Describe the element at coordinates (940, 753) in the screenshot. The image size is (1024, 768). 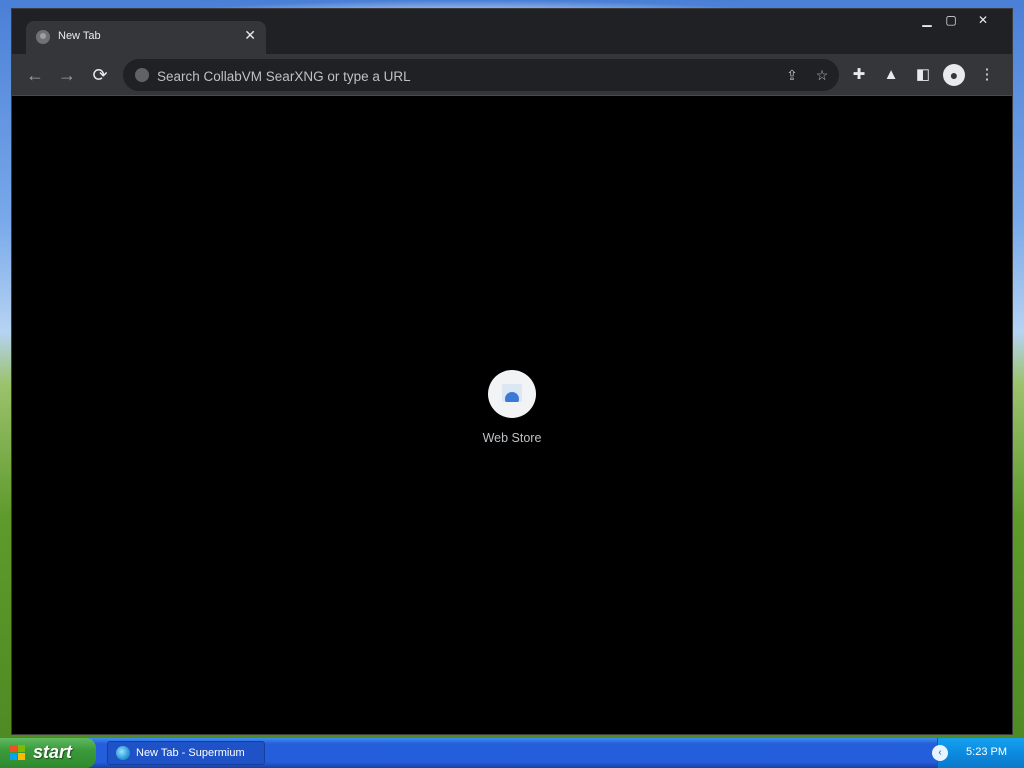
I see `tray-notification-icon: ‹` at that location.